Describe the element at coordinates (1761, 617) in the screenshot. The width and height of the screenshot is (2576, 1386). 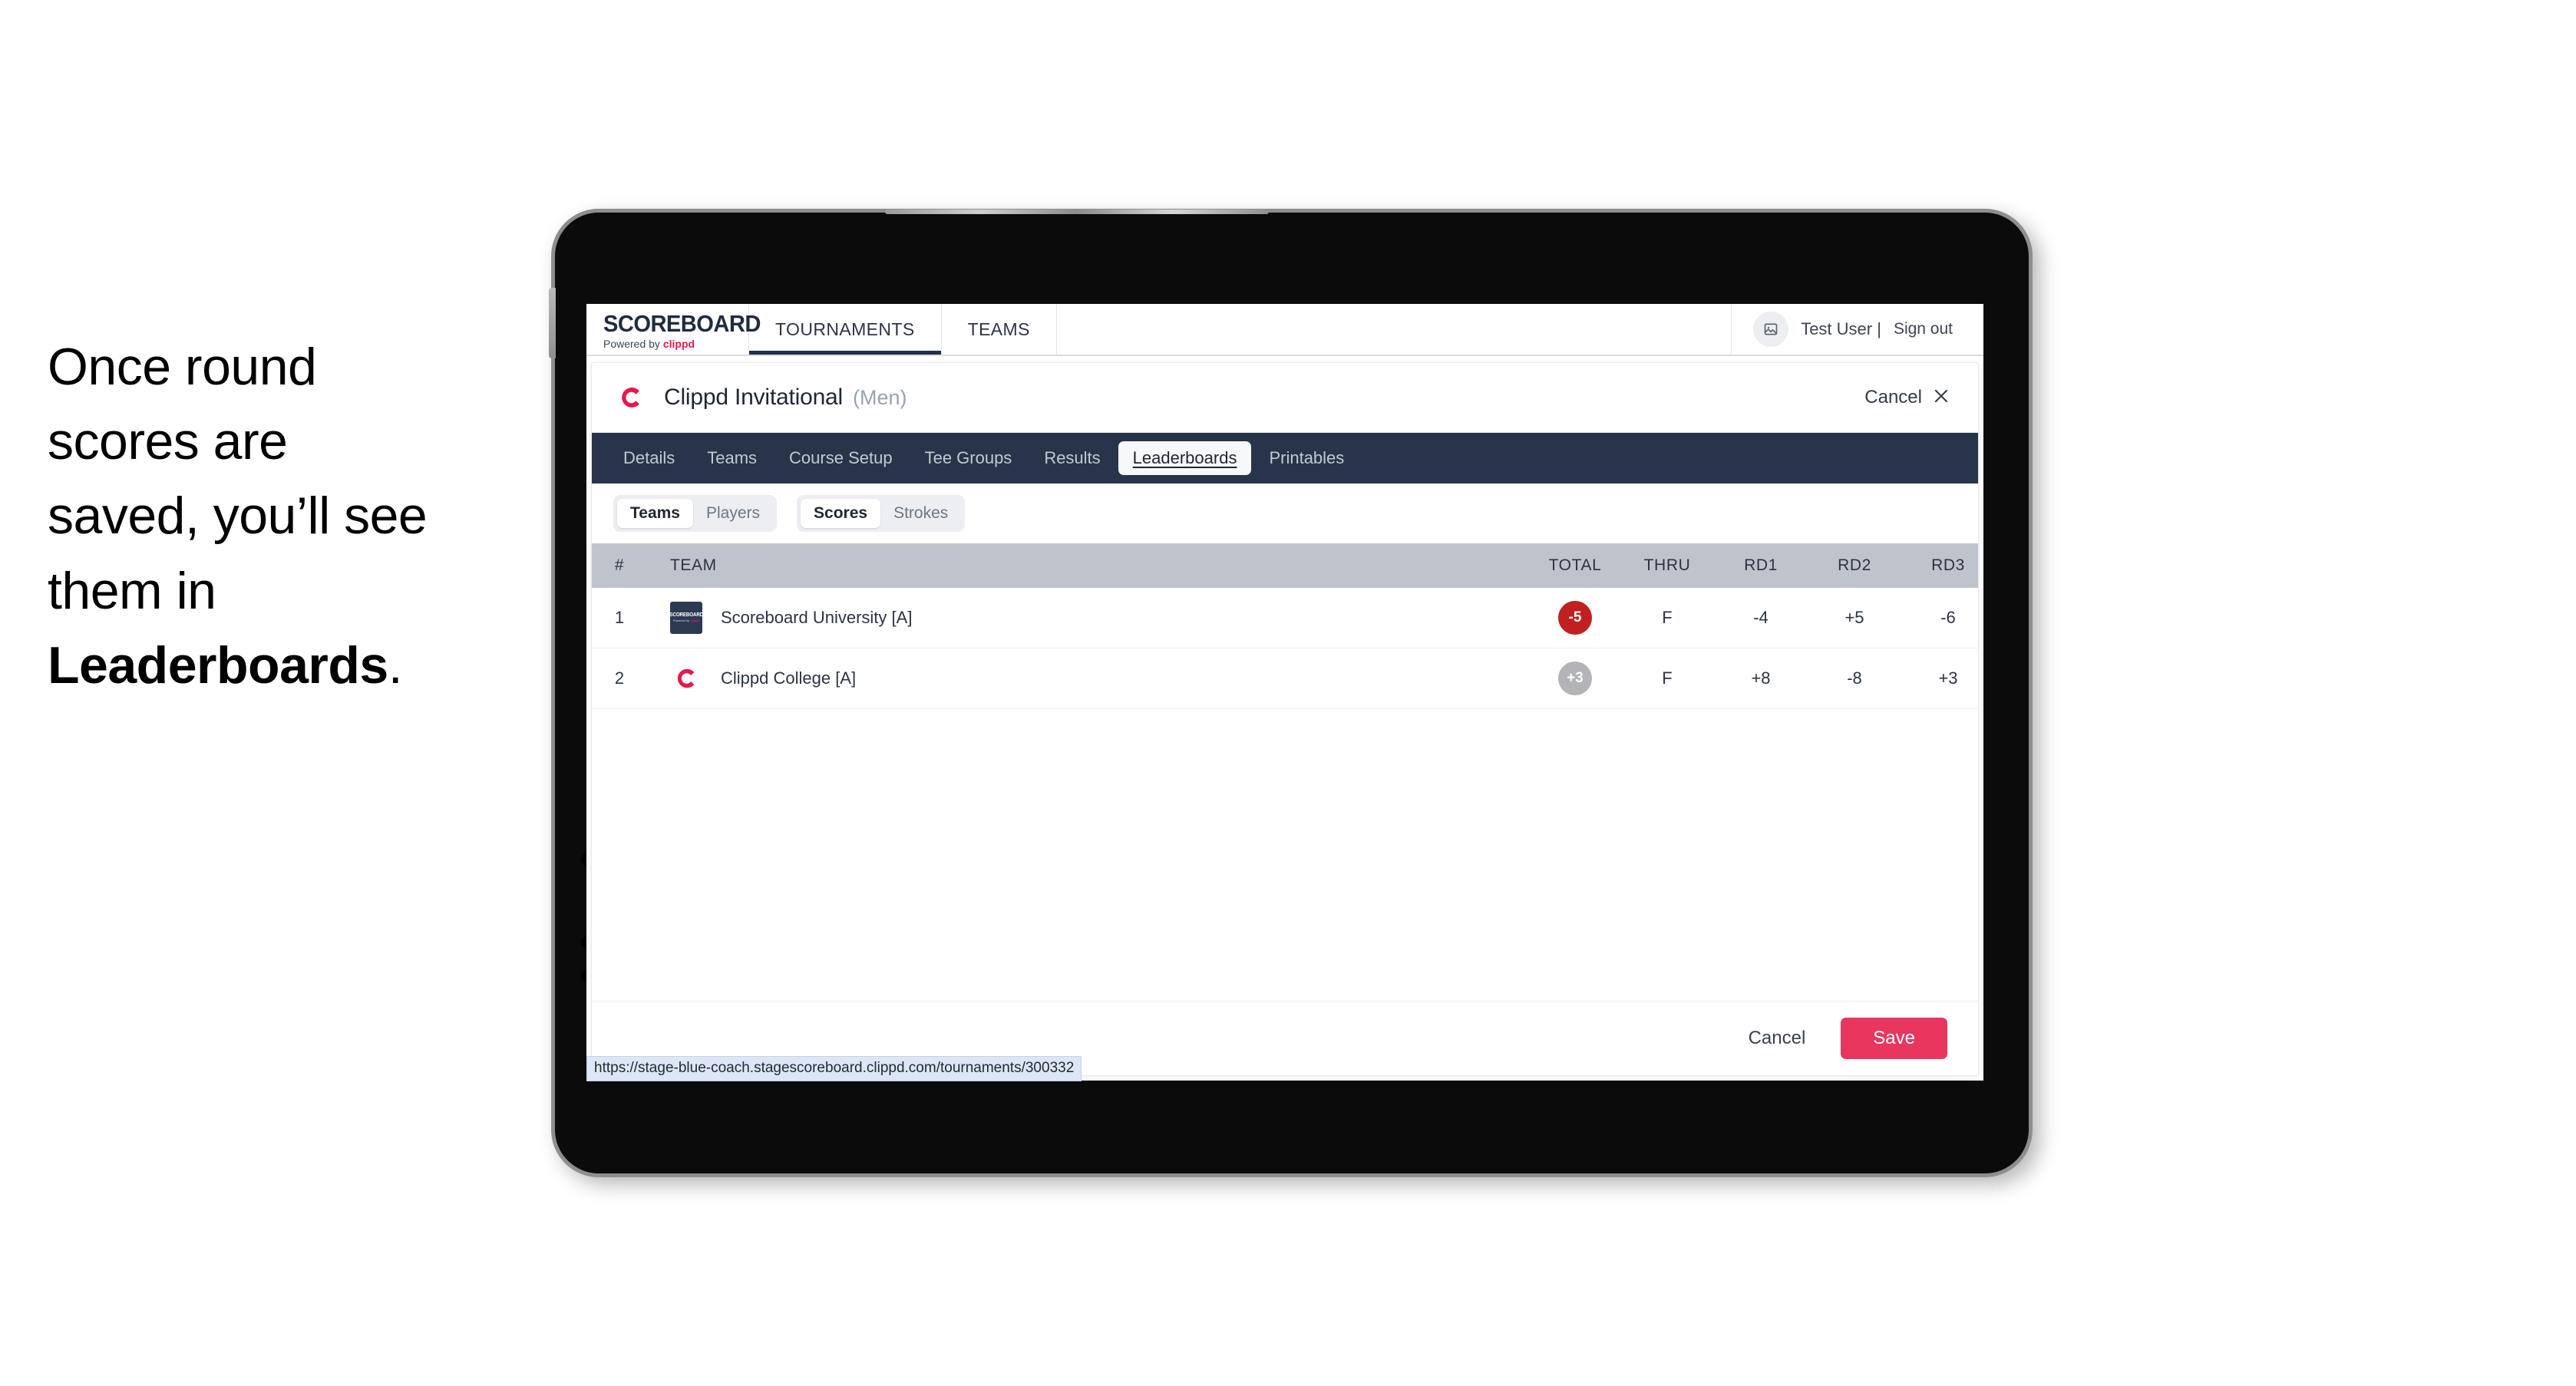
I see `row-rd1: -4` at that location.